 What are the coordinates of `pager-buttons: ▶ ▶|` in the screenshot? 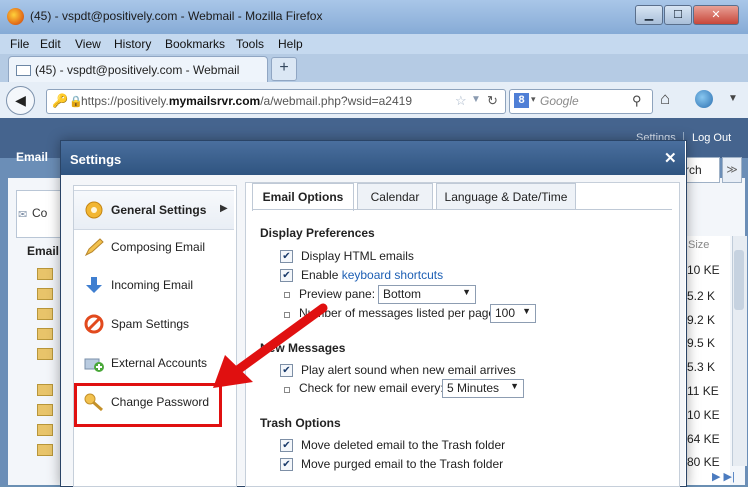 It's located at (723, 476).